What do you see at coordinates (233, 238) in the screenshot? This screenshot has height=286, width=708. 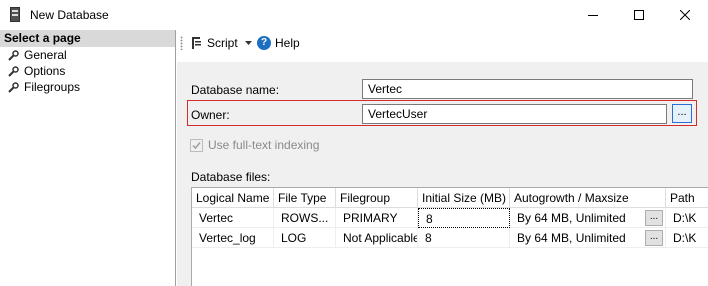 I see `table-cell-logical-name: Vertec_log` at bounding box center [233, 238].